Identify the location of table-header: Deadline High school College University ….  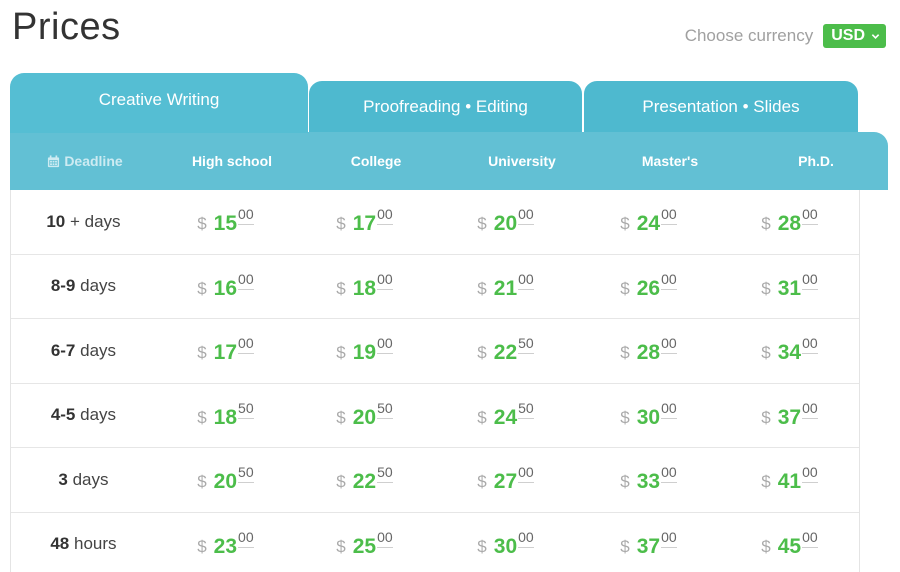
(449, 161).